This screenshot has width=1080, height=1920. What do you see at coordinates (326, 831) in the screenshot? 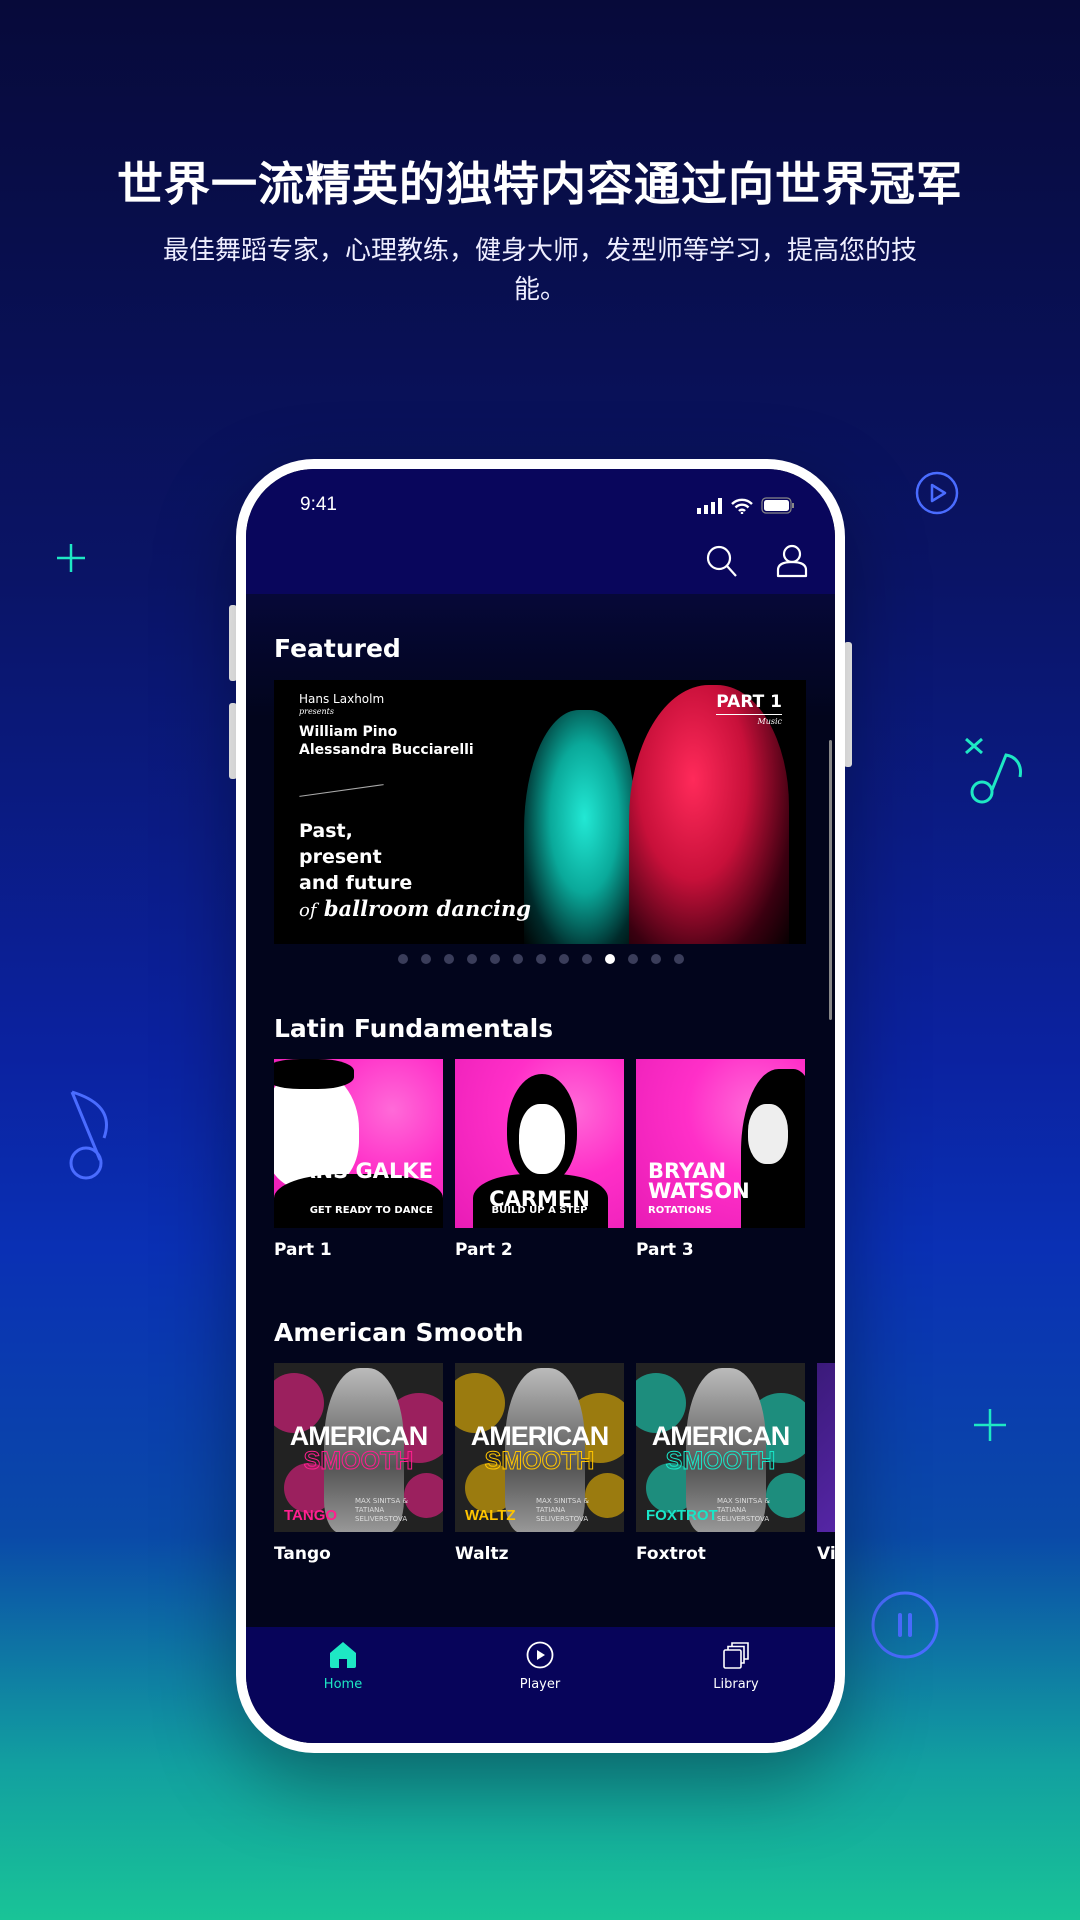
I see `banner-text: Past,` at bounding box center [326, 831].